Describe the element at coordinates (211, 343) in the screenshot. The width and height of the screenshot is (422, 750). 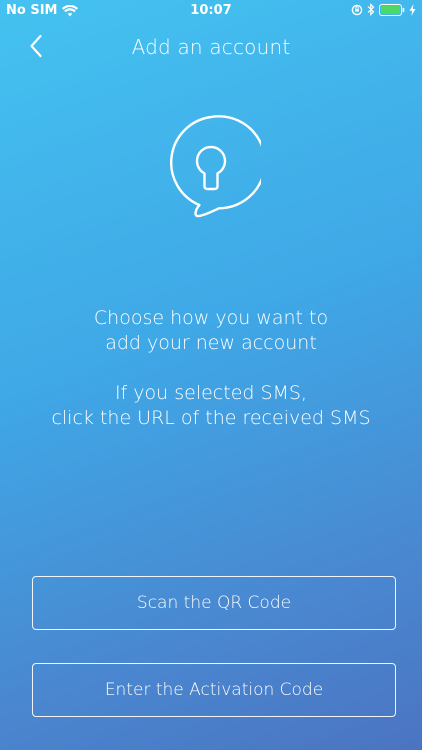
I see `instruction-line: add your new account` at that location.